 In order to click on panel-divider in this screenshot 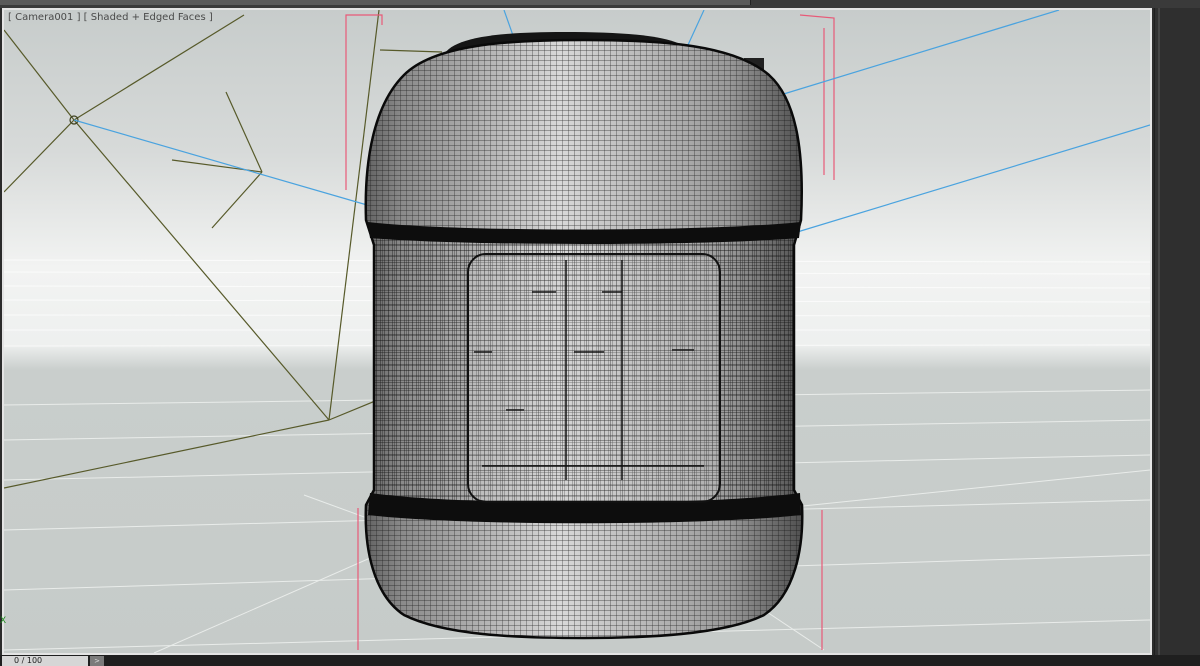, I will do `click(1159, 331)`.